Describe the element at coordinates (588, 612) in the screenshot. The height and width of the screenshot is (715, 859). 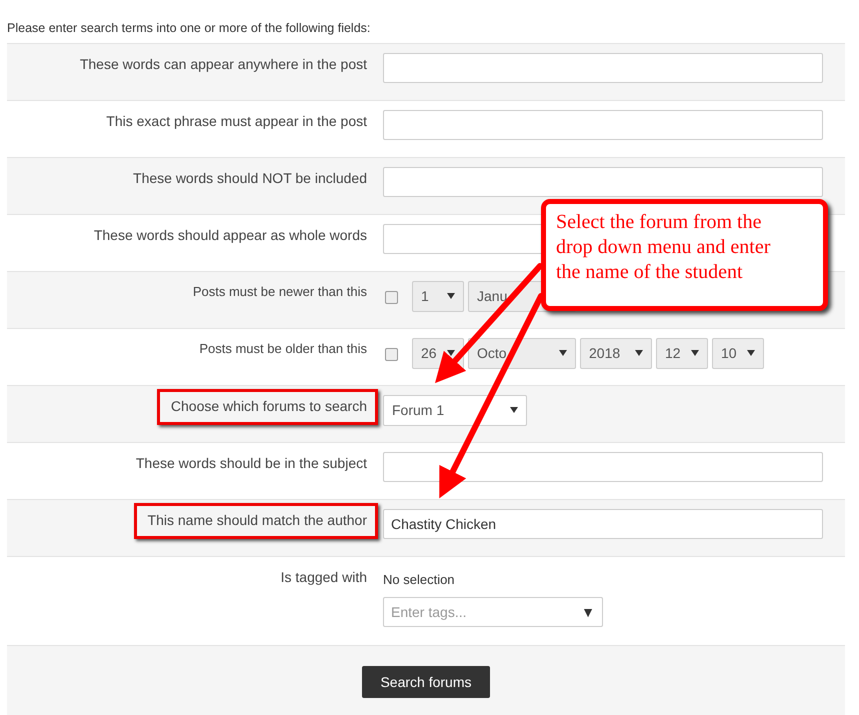
I see `caret-icon: ▼` at that location.